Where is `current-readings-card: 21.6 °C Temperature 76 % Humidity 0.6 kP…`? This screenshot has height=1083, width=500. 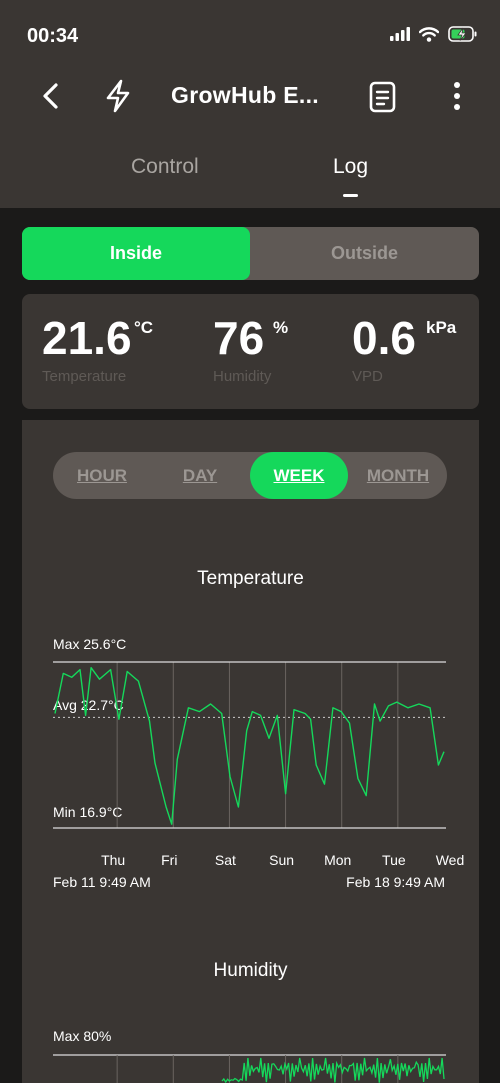 current-readings-card: 21.6 °C Temperature 76 % Humidity 0.6 kP… is located at coordinates (250, 351).